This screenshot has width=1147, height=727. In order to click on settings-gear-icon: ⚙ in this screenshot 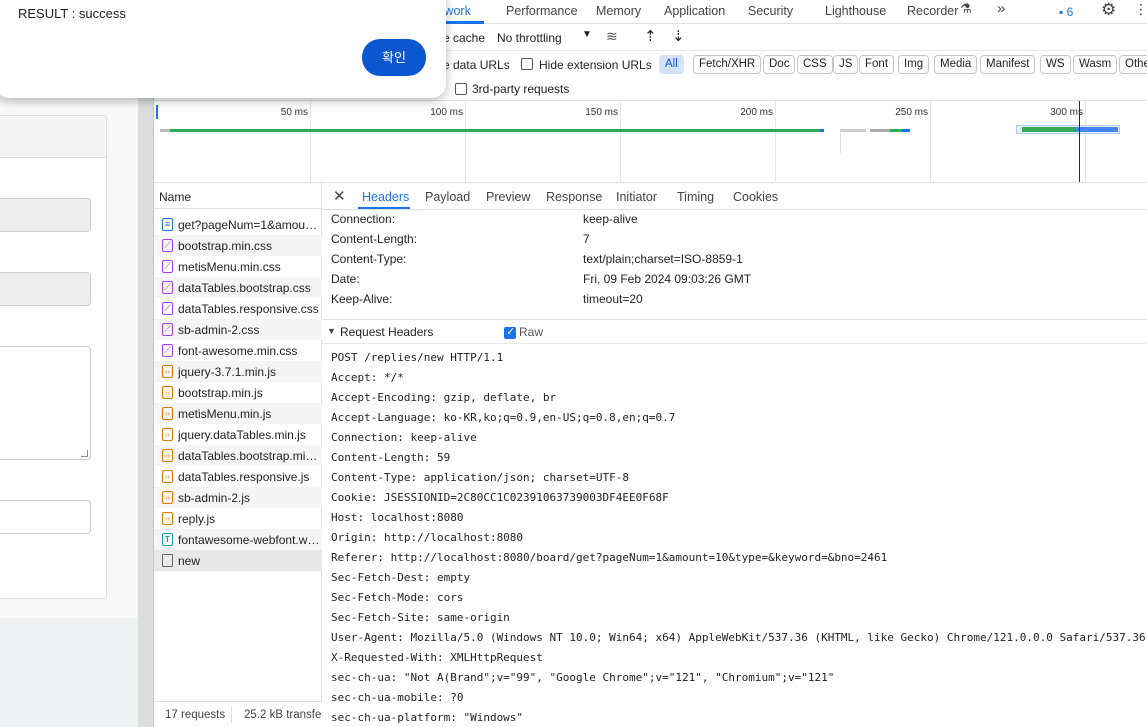, I will do `click(1108, 10)`.